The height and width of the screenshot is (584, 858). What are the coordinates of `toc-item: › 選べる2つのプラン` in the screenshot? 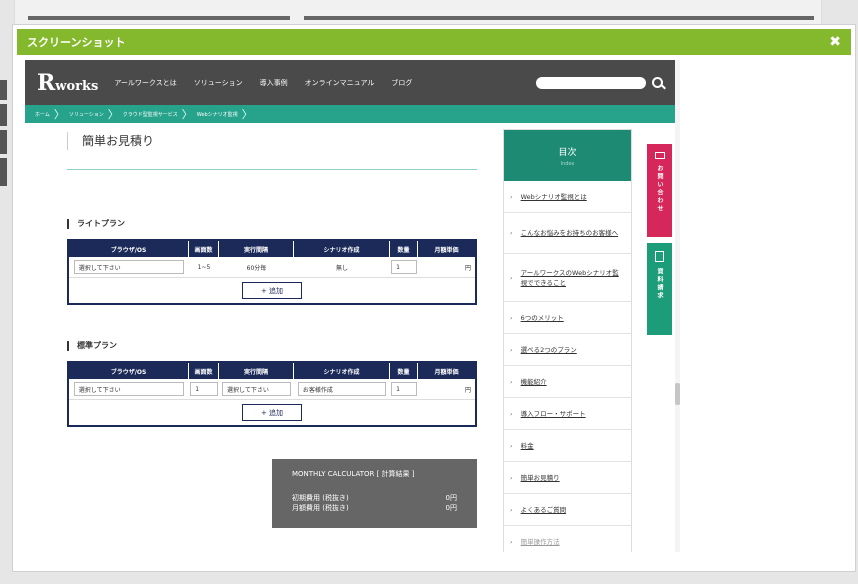 It's located at (567, 350).